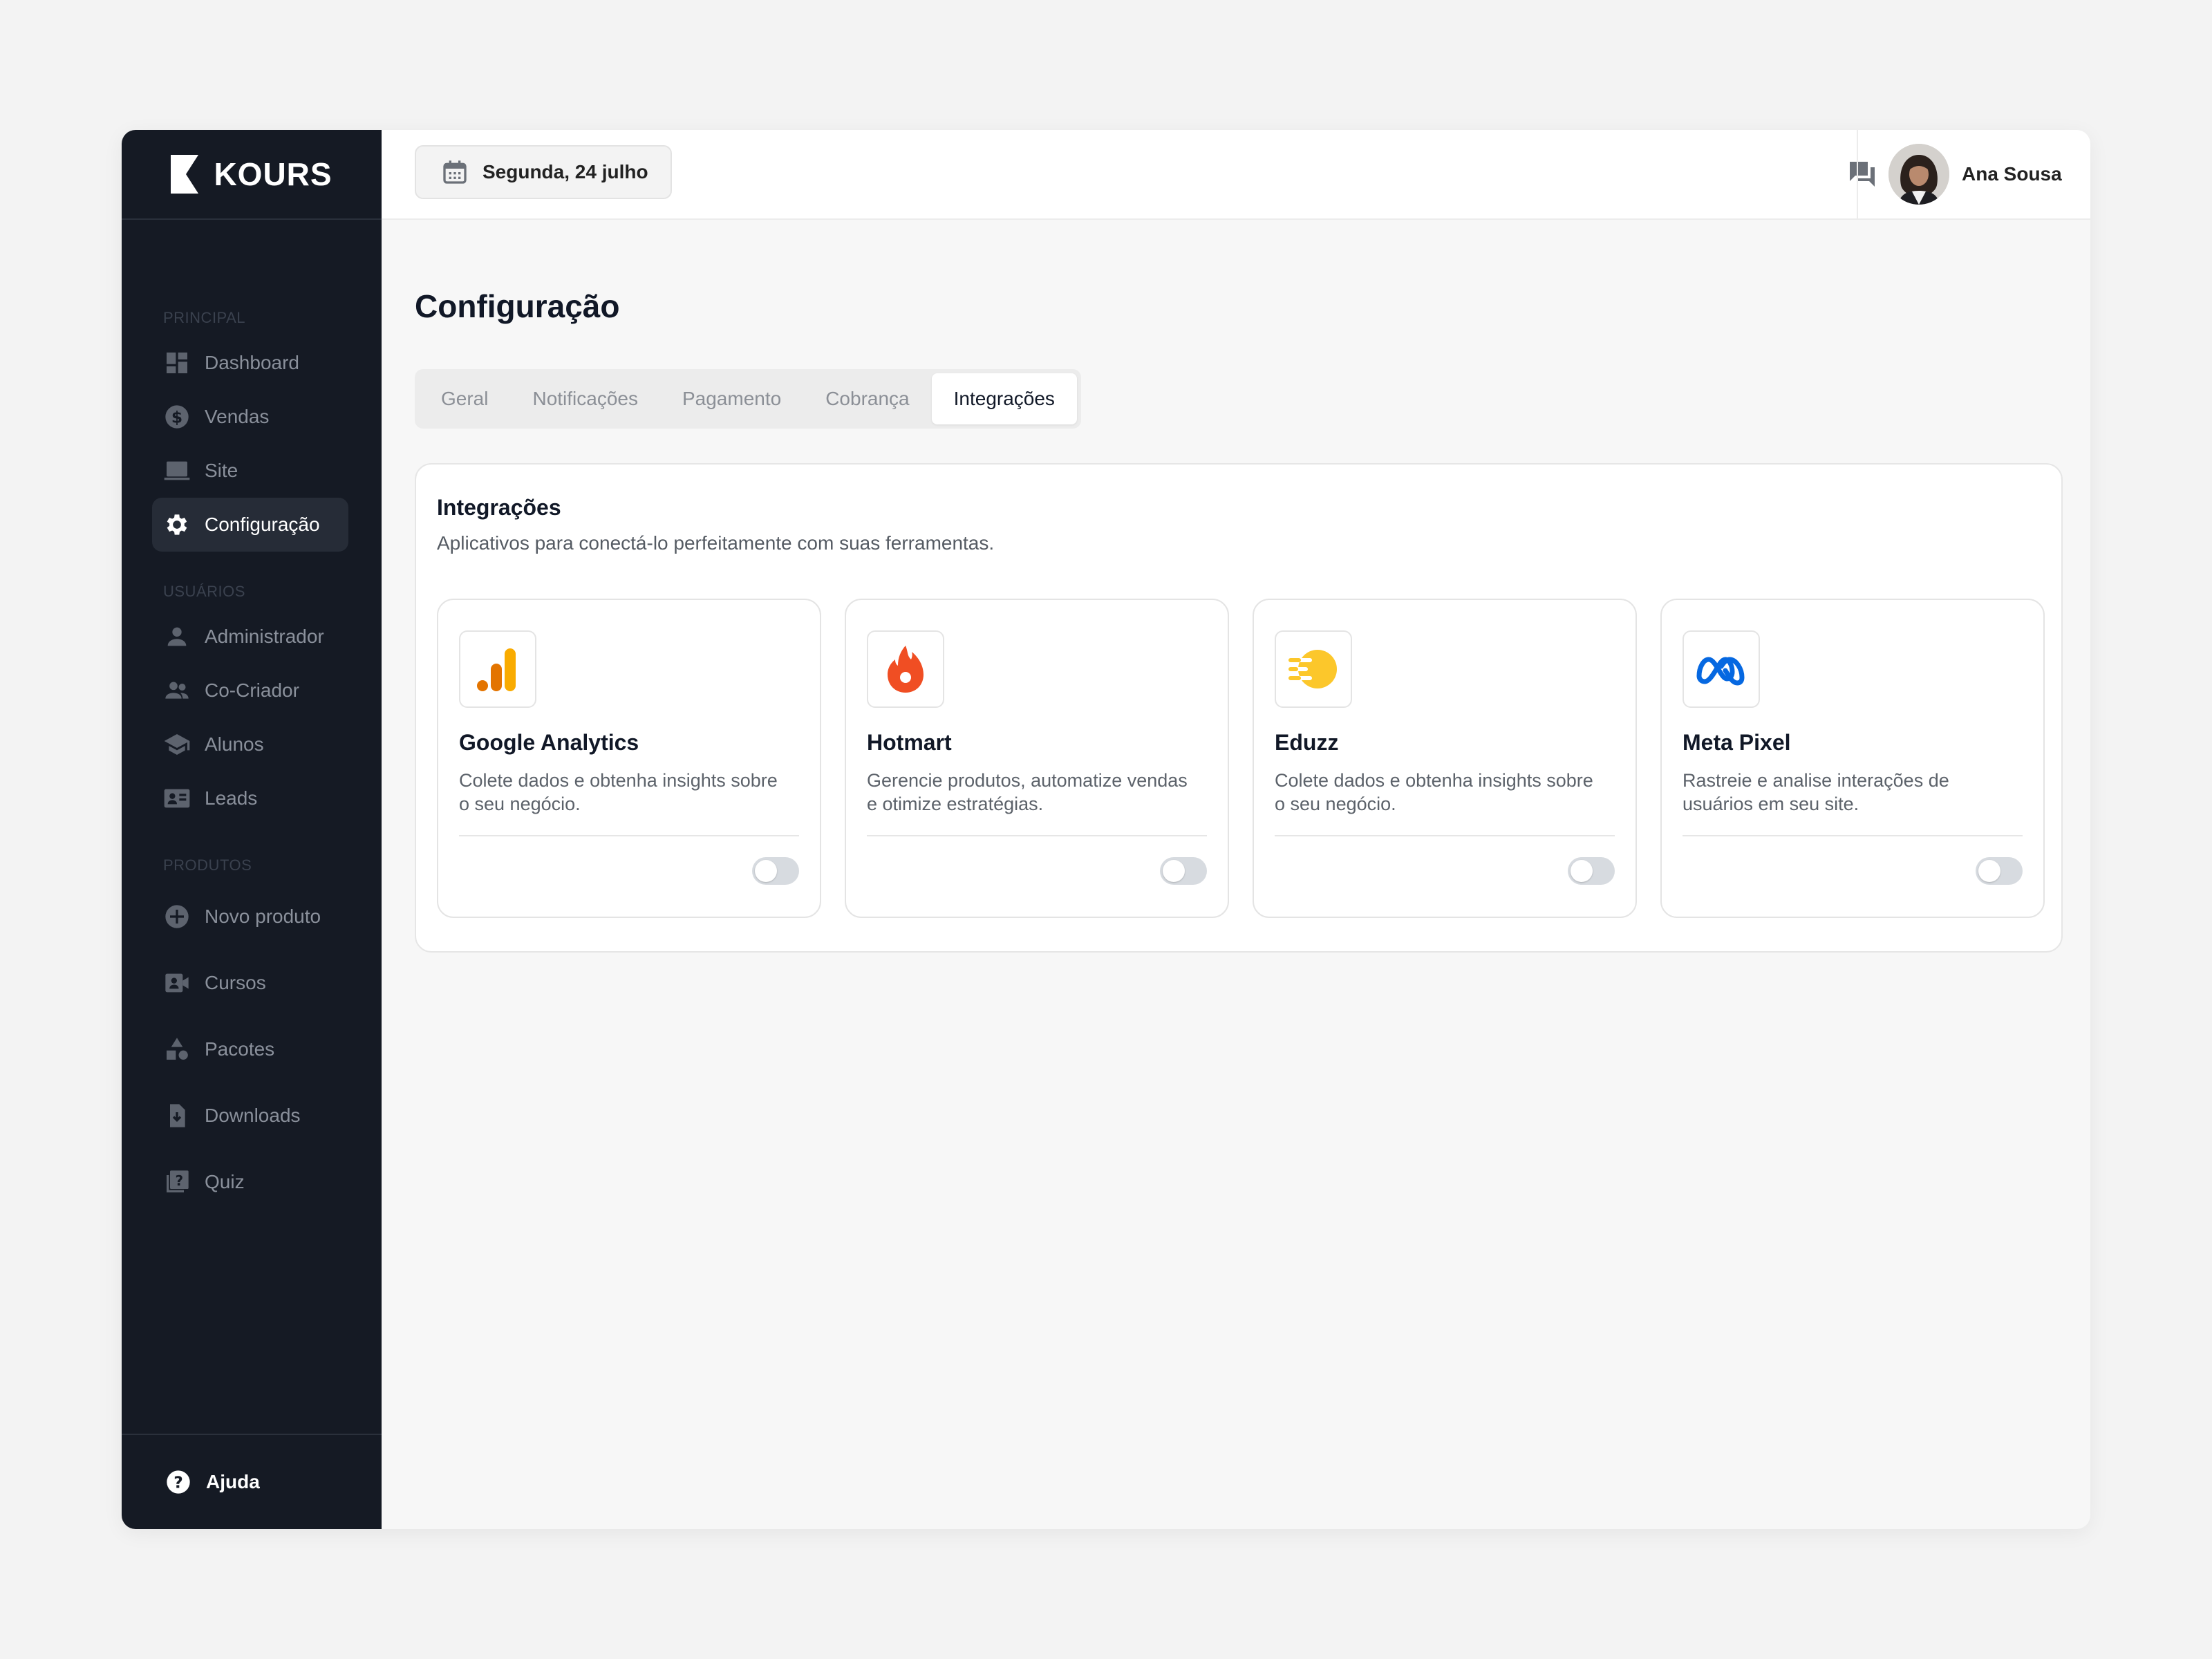 The image size is (2212, 1659). I want to click on sidebar-item-configuracao: Configuração, so click(250, 525).